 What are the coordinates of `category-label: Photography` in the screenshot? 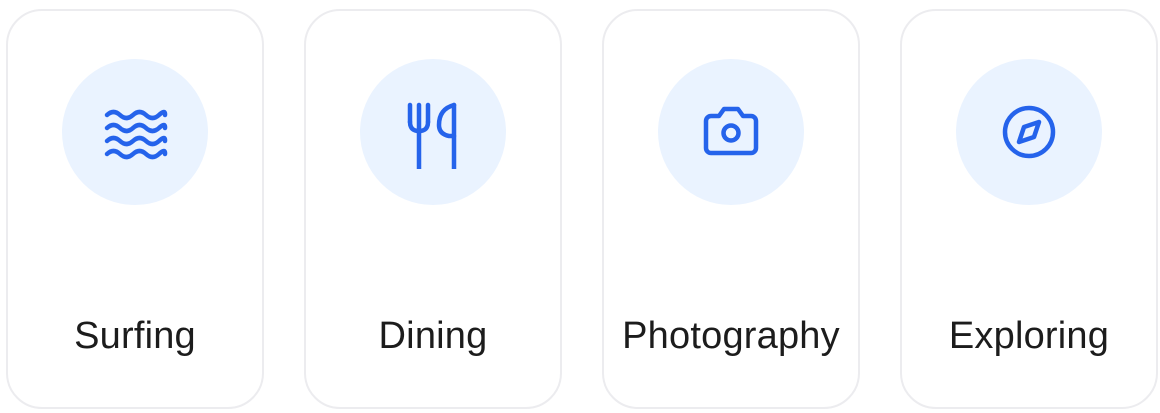 It's located at (731, 336).